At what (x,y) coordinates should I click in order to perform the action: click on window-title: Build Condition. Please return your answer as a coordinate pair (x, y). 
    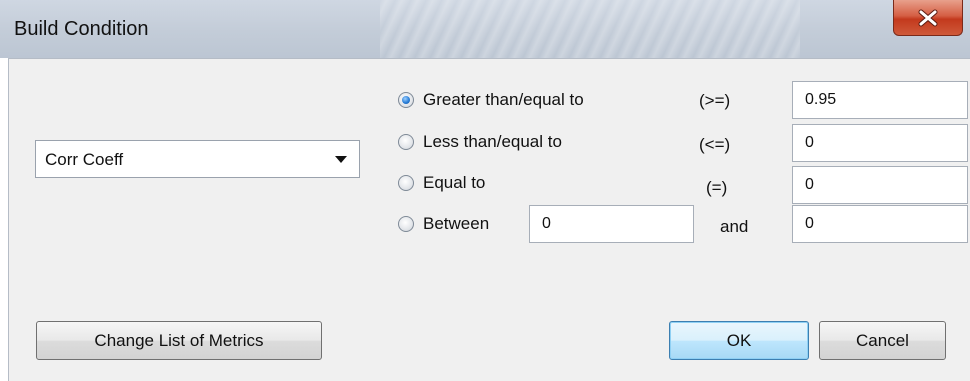
    Looking at the image, I should click on (81, 29).